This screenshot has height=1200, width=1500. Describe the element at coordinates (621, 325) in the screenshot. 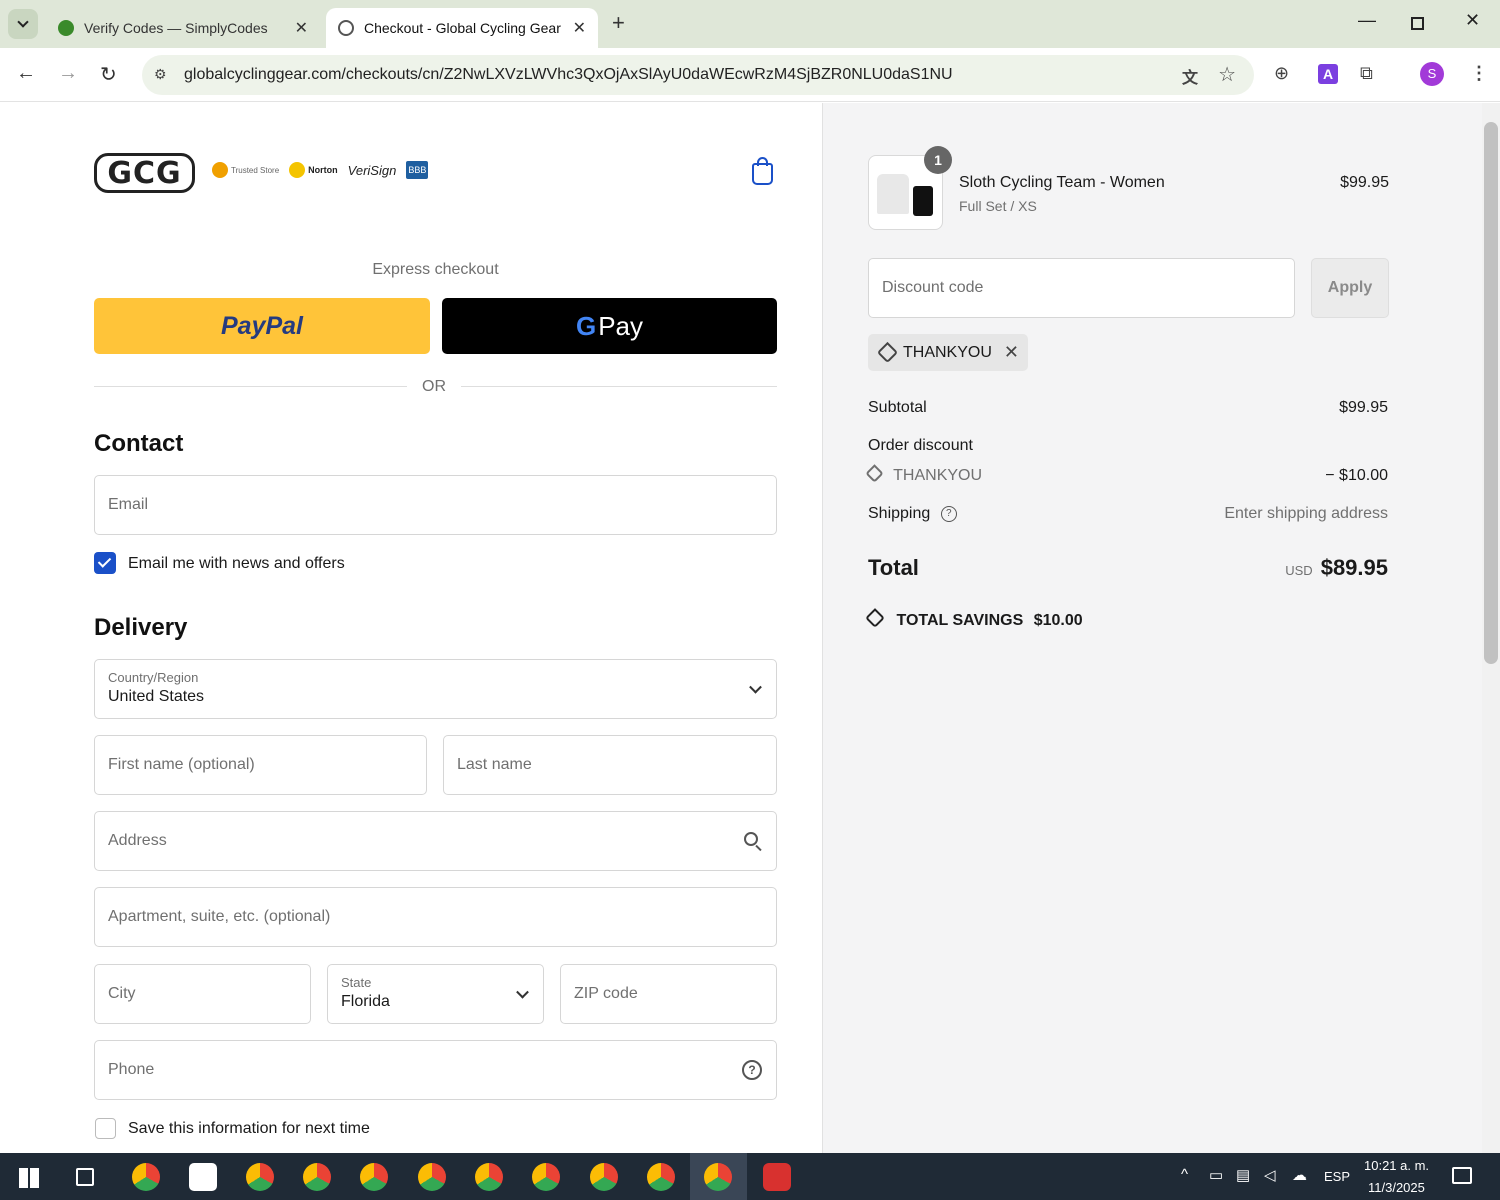

I see `gpay-label: Pay` at that location.